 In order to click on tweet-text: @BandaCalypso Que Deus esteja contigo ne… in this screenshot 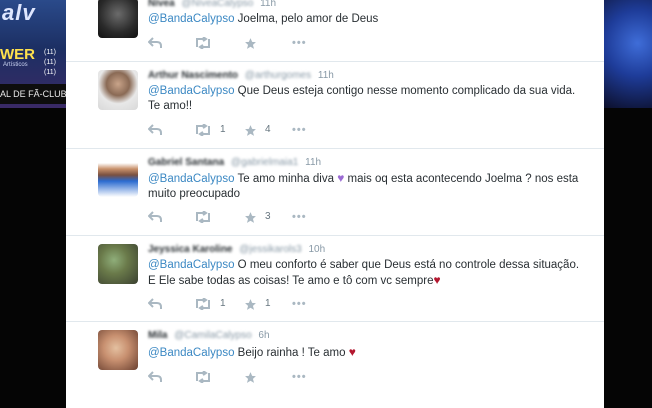, I will do `click(368, 99)`.